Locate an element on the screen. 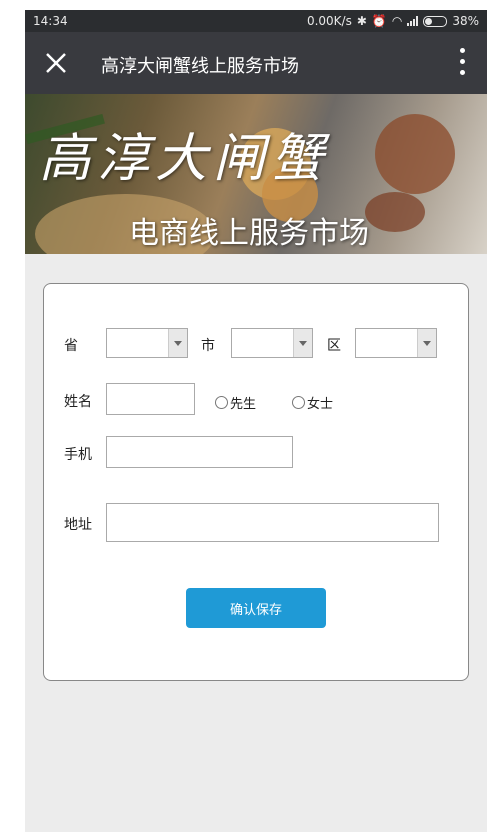  radio-mr-label: 先生 is located at coordinates (243, 404).